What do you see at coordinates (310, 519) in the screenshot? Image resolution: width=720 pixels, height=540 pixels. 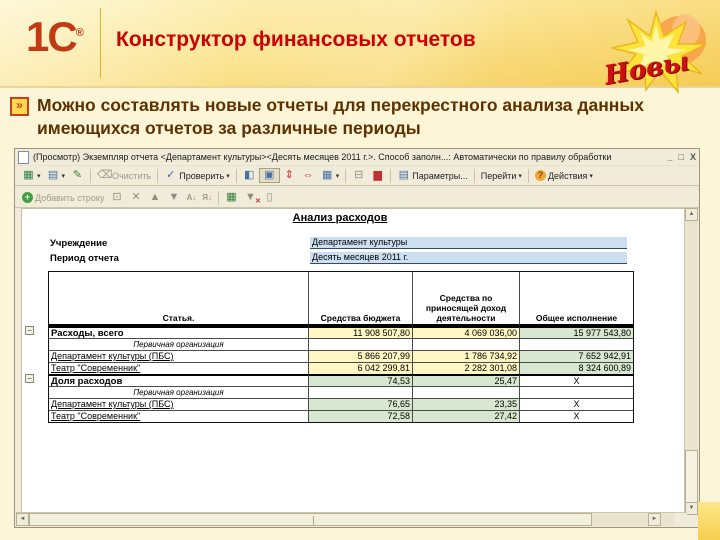 I see `horizontal-scroll-thumb` at bounding box center [310, 519].